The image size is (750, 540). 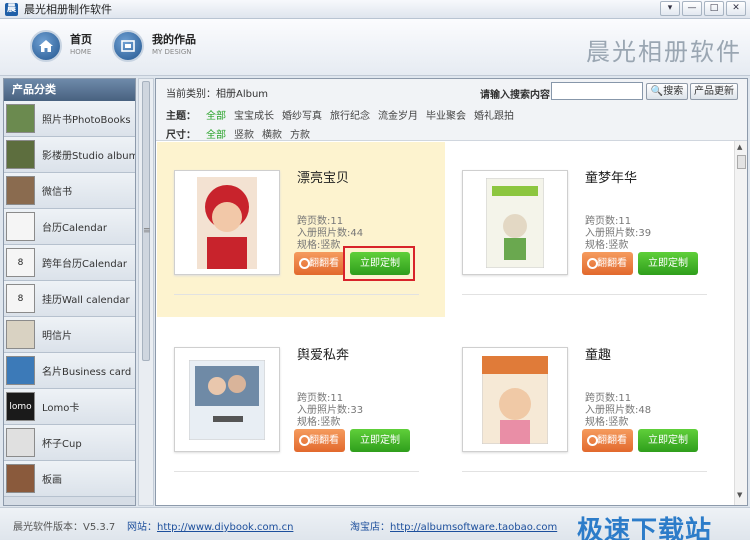 I want to click on app-header: 首页 HOME 我的作品 MY DESIGN 晨光相册软件, so click(x=375, y=47).